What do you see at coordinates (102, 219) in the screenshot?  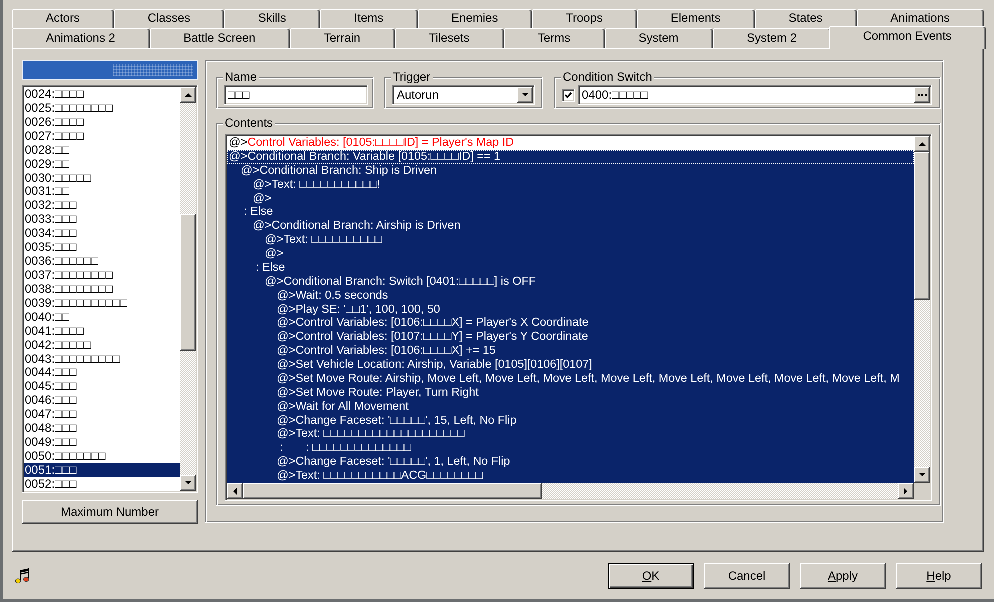 I see `list-item: 0033:□□□` at bounding box center [102, 219].